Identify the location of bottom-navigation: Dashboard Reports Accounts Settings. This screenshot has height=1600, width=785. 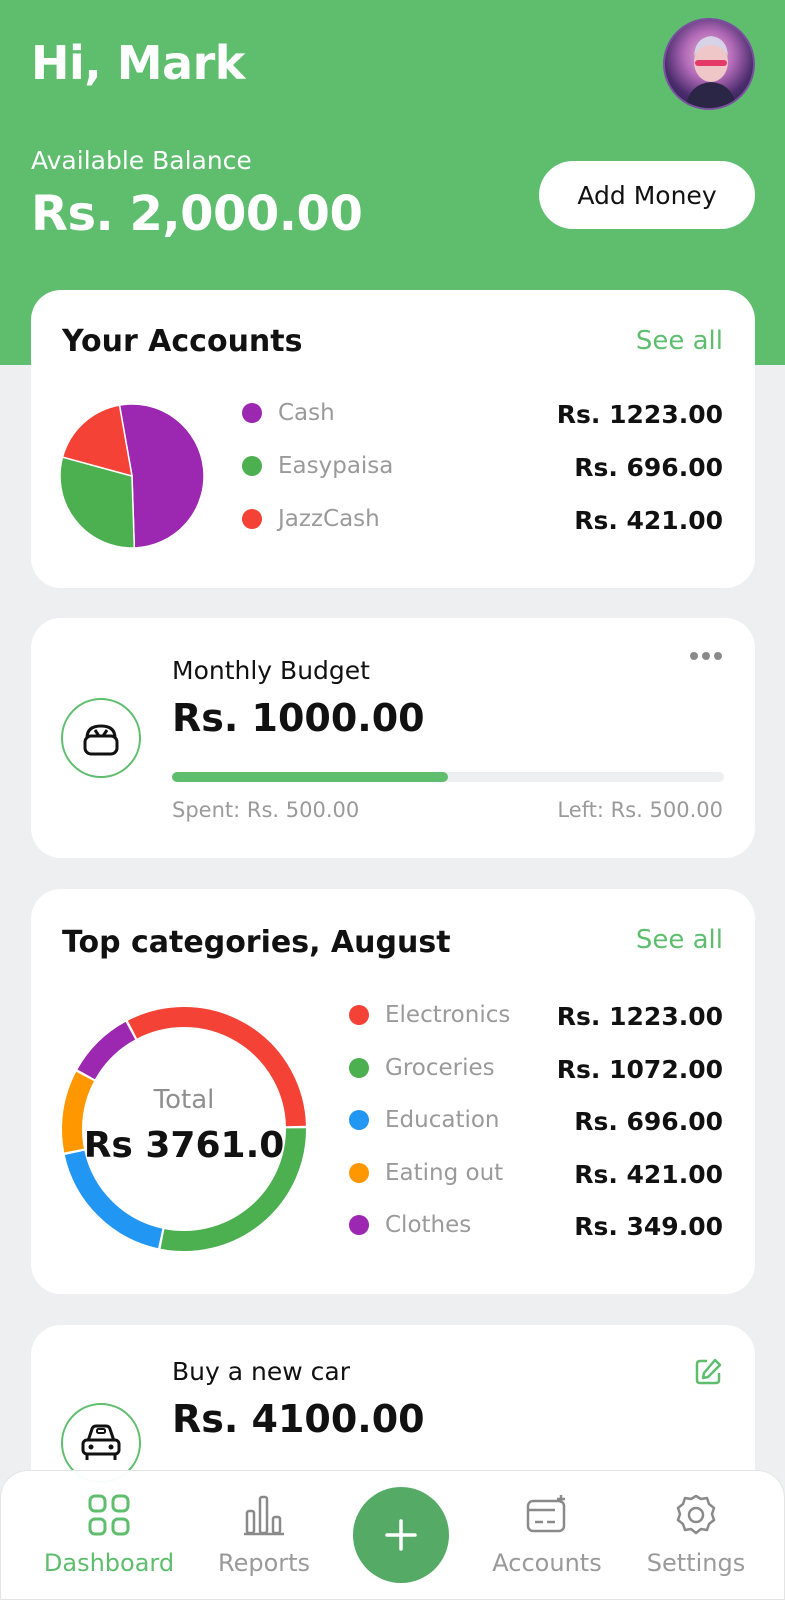
(392, 1535).